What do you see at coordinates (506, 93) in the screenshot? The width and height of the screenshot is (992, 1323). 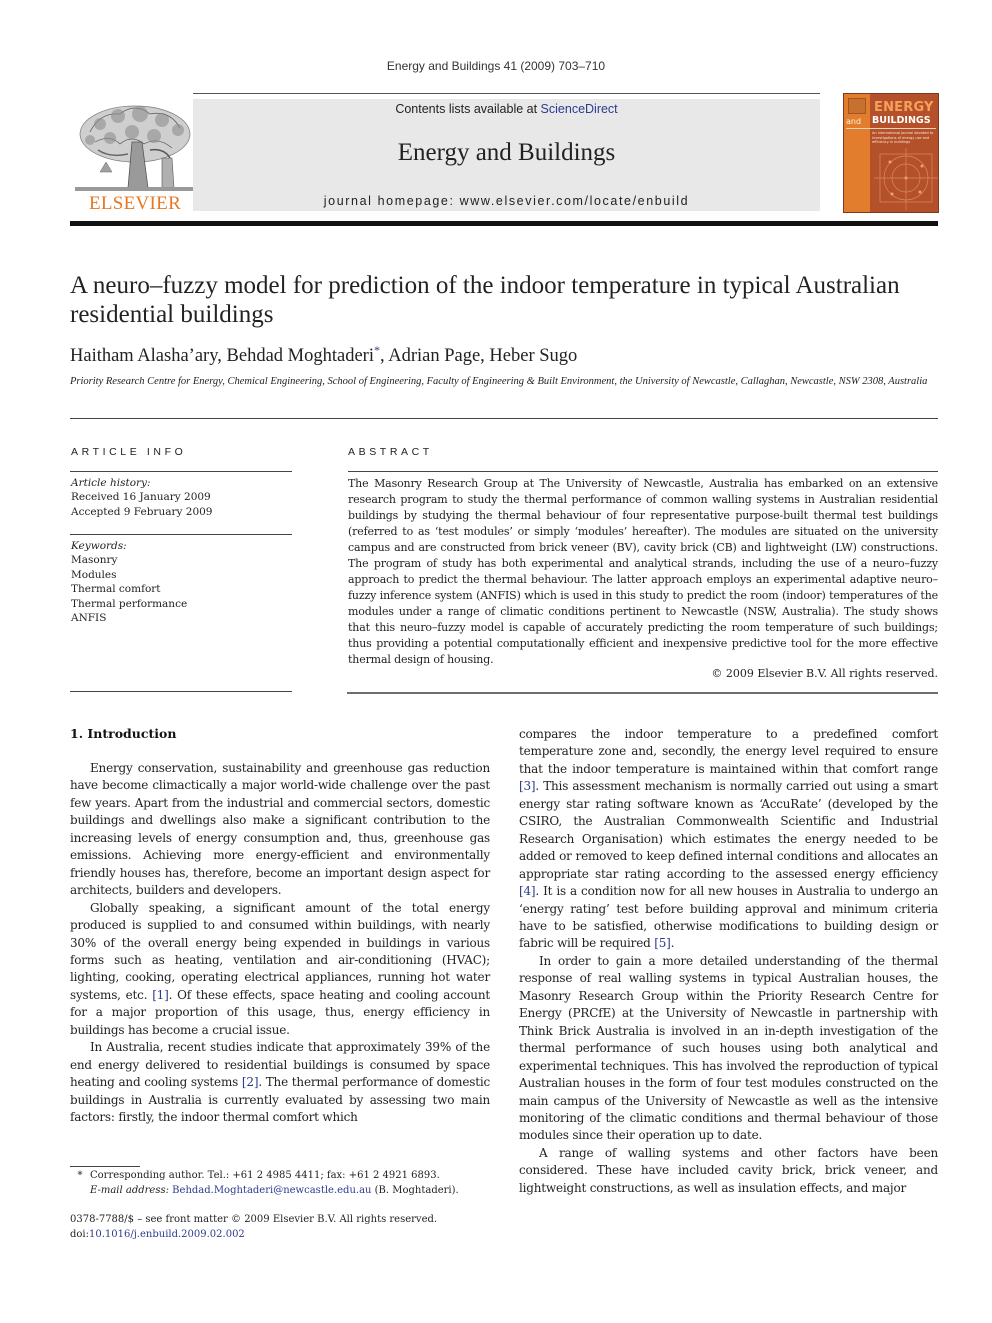 I see `header-divider` at bounding box center [506, 93].